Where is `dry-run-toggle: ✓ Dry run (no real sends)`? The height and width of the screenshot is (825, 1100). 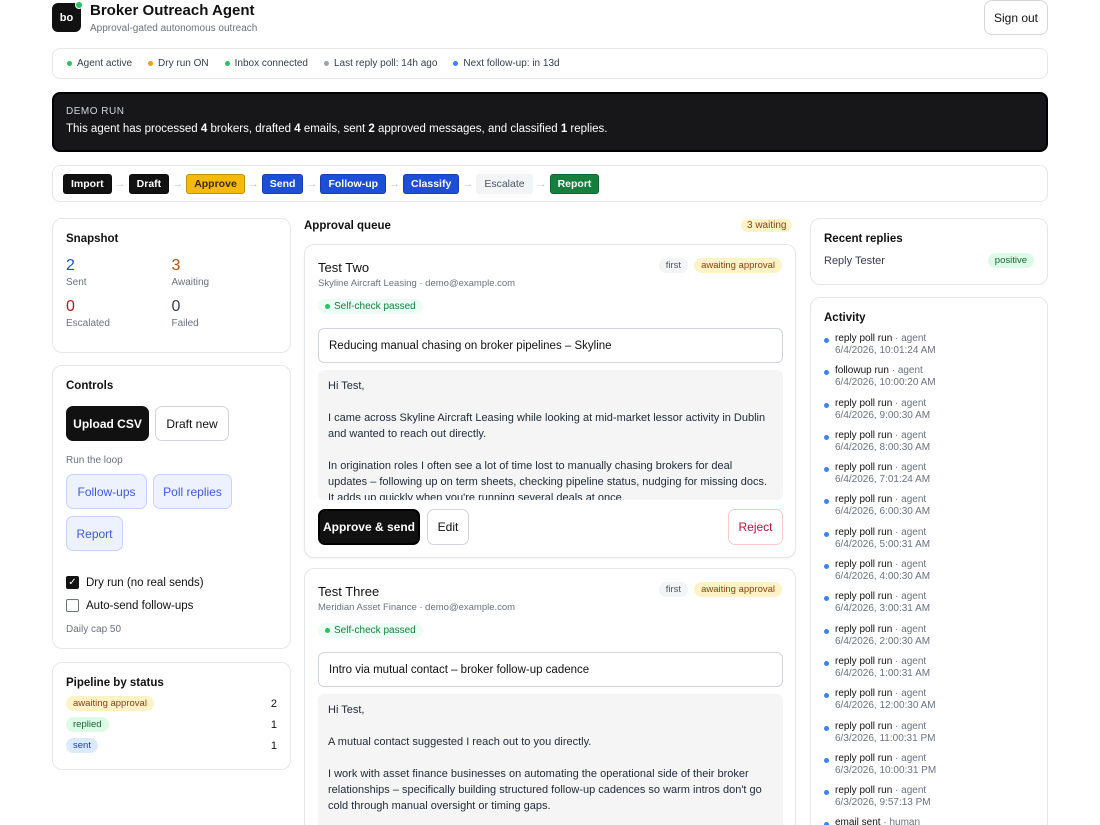 dry-run-toggle: ✓ Dry run (no real sends) is located at coordinates (135, 582).